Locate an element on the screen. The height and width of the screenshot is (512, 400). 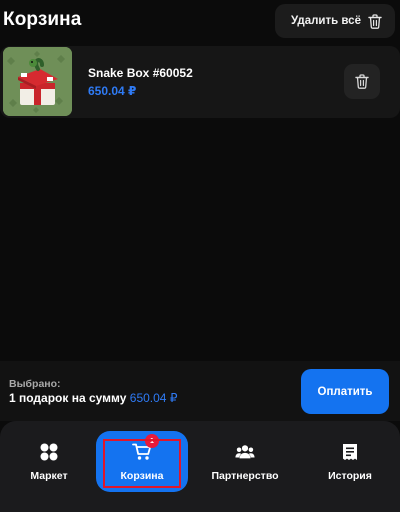
item-name: Snake Box #60052 is located at coordinates (140, 73).